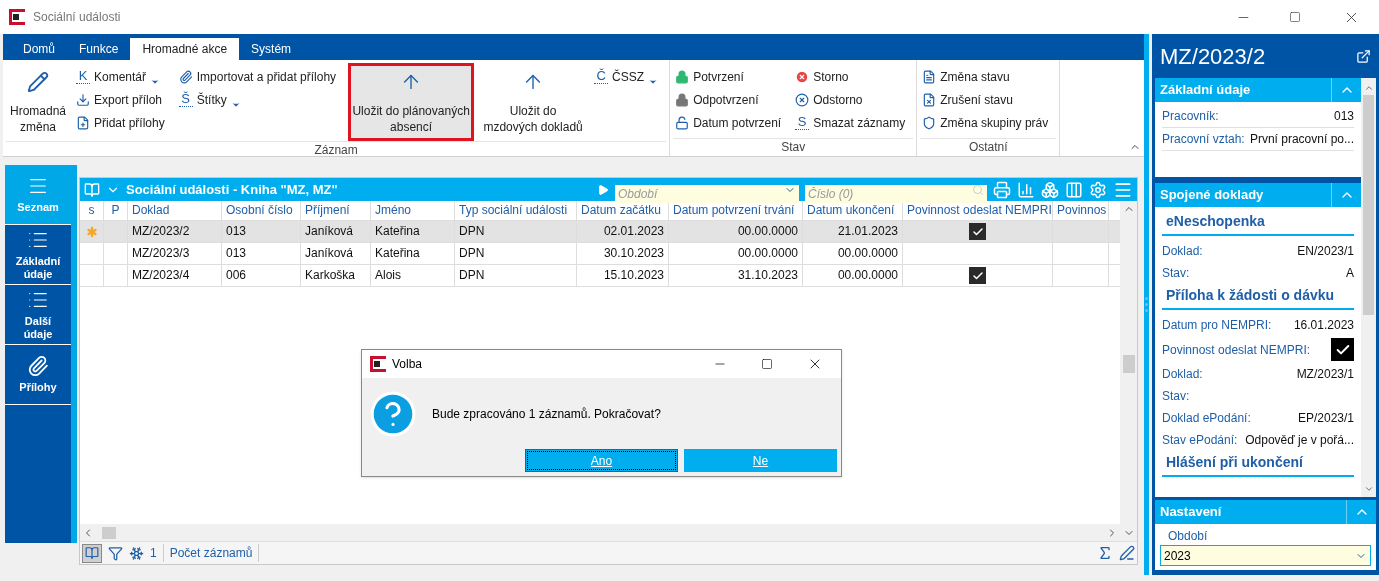  What do you see at coordinates (1050, 189) in the screenshot?
I see `boxes-icon` at bounding box center [1050, 189].